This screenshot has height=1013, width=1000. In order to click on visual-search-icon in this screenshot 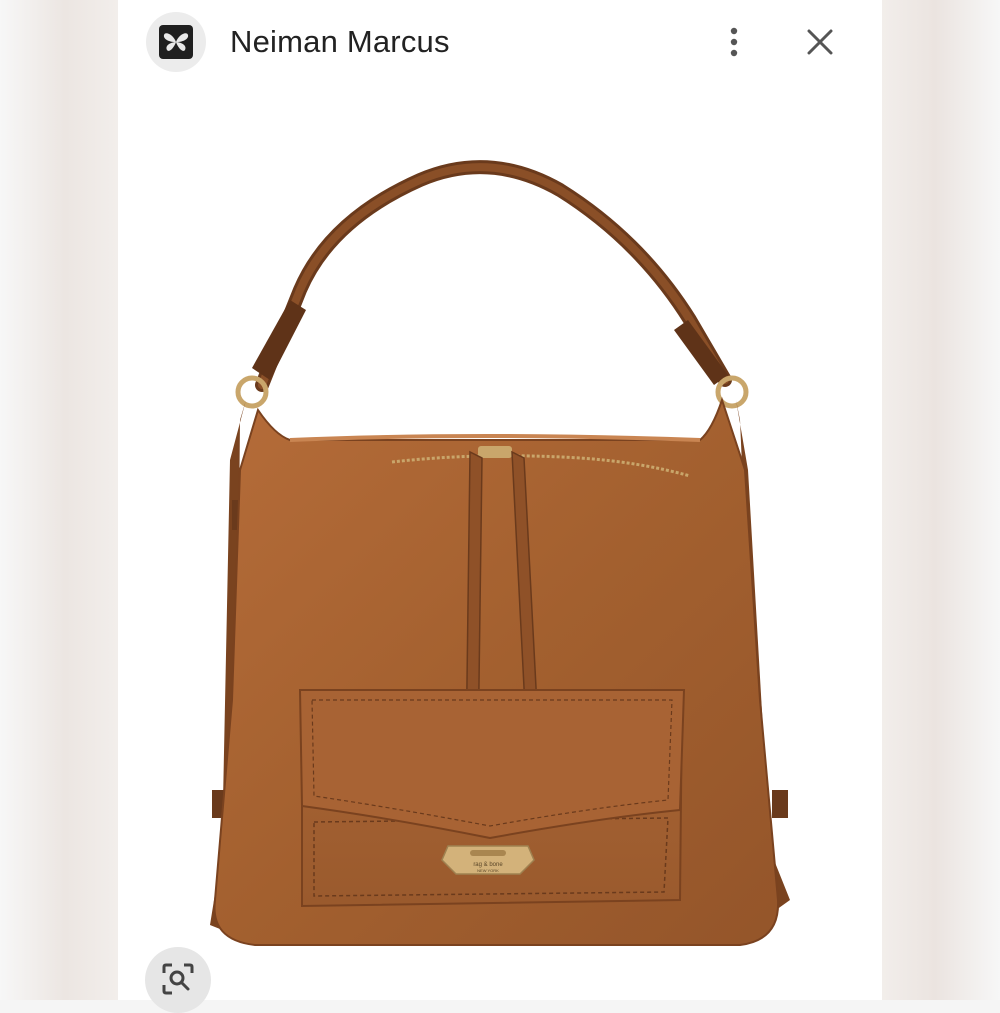, I will do `click(178, 979)`.